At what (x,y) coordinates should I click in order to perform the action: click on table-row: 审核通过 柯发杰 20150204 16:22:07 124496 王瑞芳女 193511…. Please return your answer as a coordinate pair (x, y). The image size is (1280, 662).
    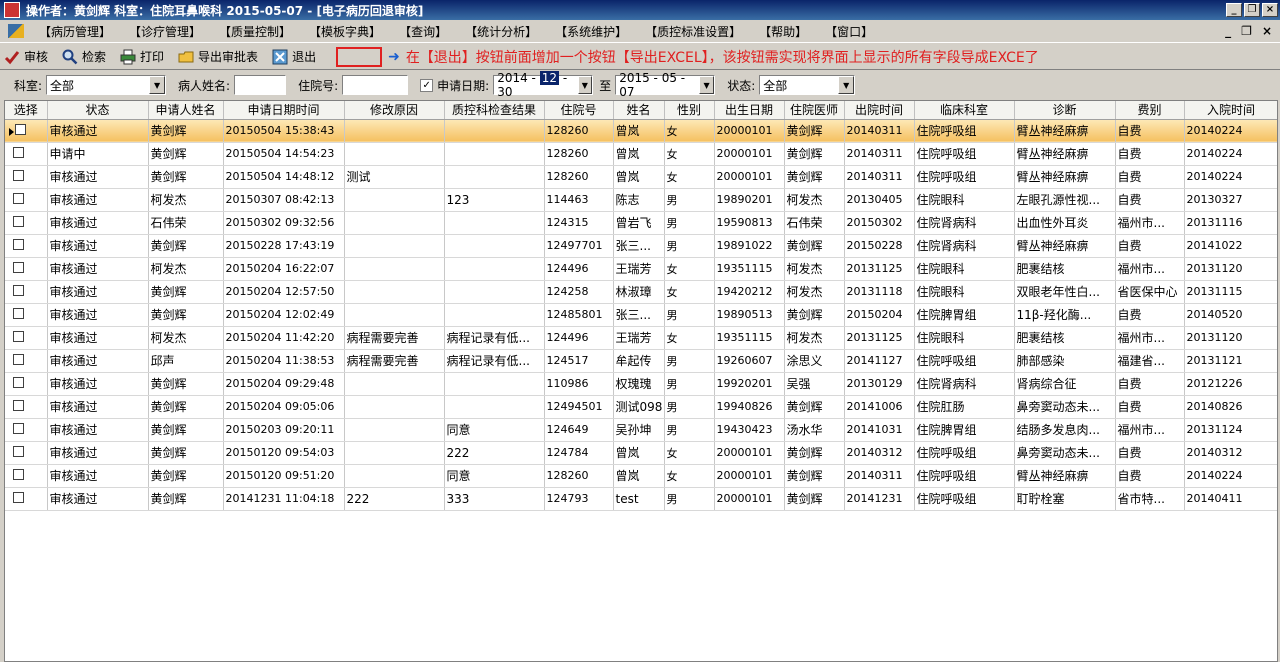
    Looking at the image, I should click on (641, 269).